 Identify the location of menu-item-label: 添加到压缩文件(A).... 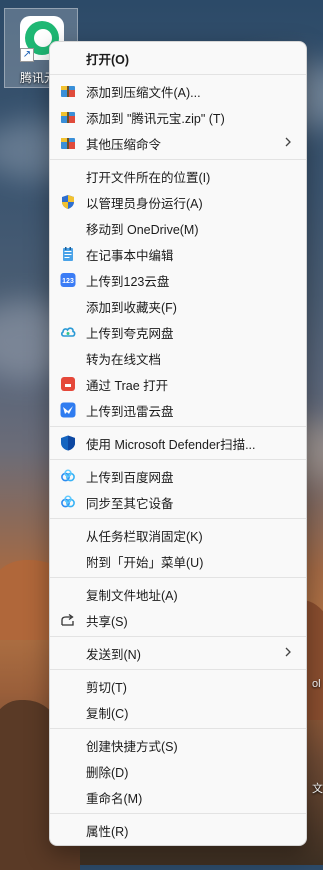
(143, 92).